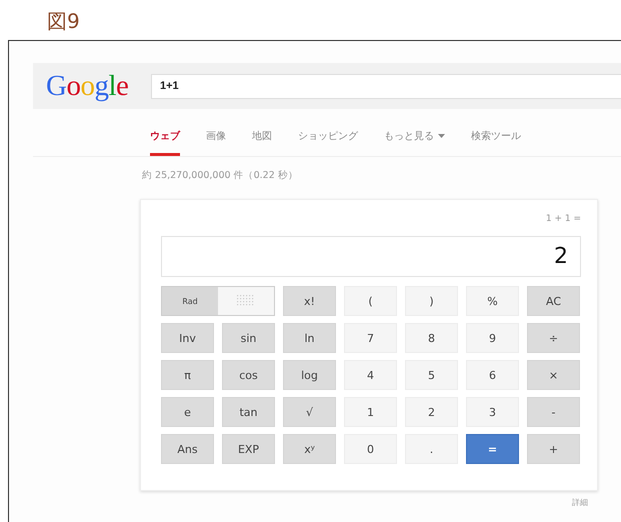  What do you see at coordinates (371, 256) in the screenshot?
I see `result-display: 2` at bounding box center [371, 256].